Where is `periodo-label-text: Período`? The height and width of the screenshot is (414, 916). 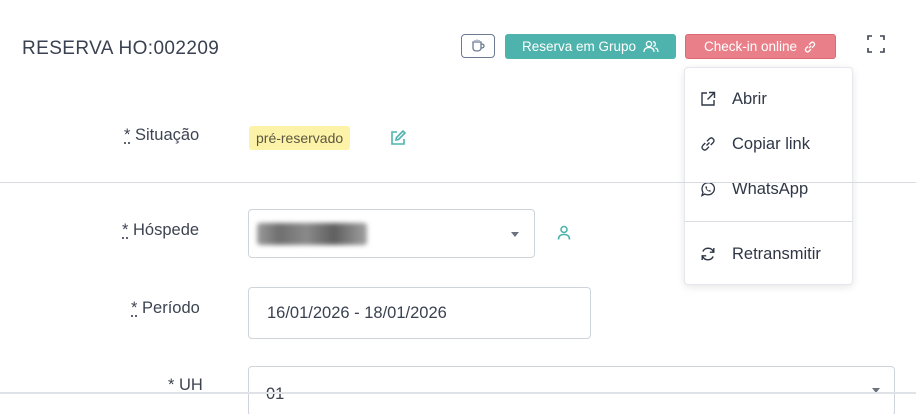 periodo-label-text: Período is located at coordinates (171, 308).